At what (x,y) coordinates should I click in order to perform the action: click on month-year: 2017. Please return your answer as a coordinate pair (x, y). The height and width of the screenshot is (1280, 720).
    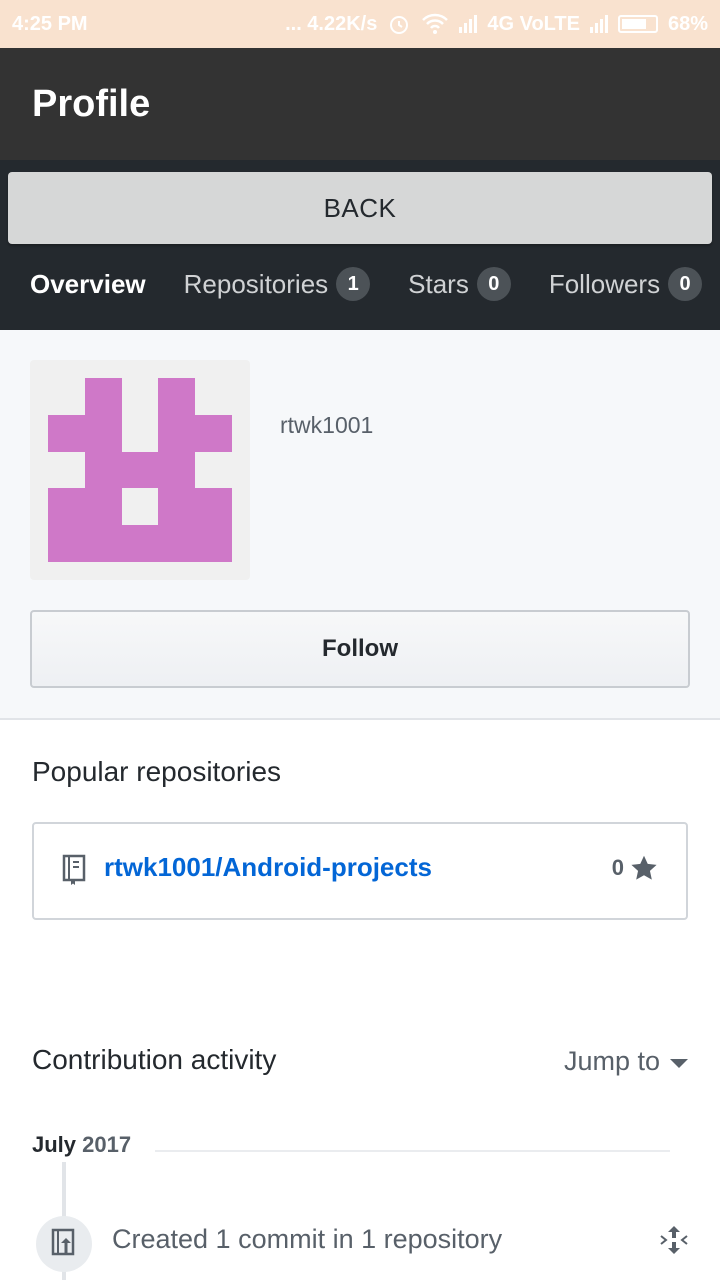
    Looking at the image, I should click on (107, 1144).